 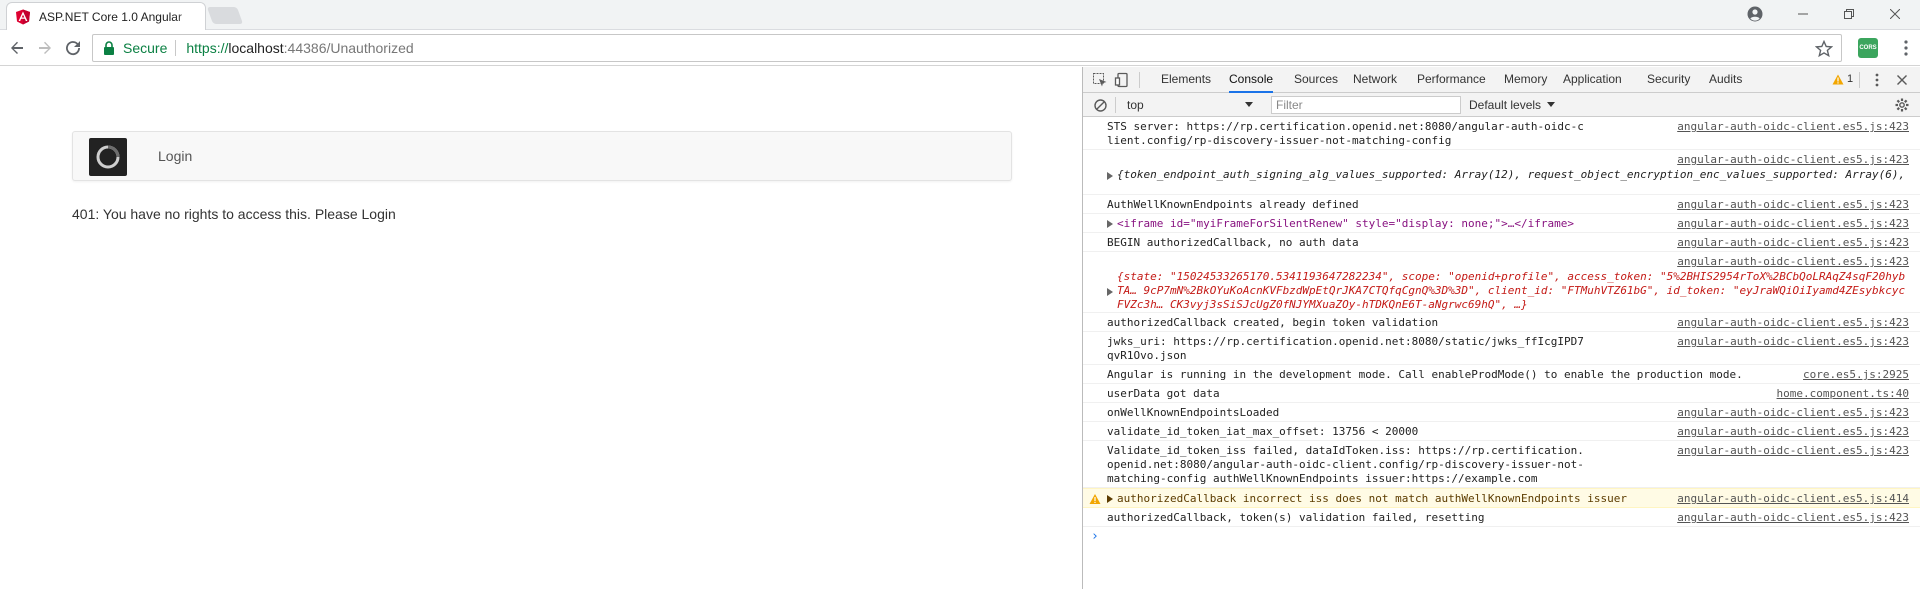 What do you see at coordinates (1592, 80) in the screenshot?
I see `tab-application: Application` at bounding box center [1592, 80].